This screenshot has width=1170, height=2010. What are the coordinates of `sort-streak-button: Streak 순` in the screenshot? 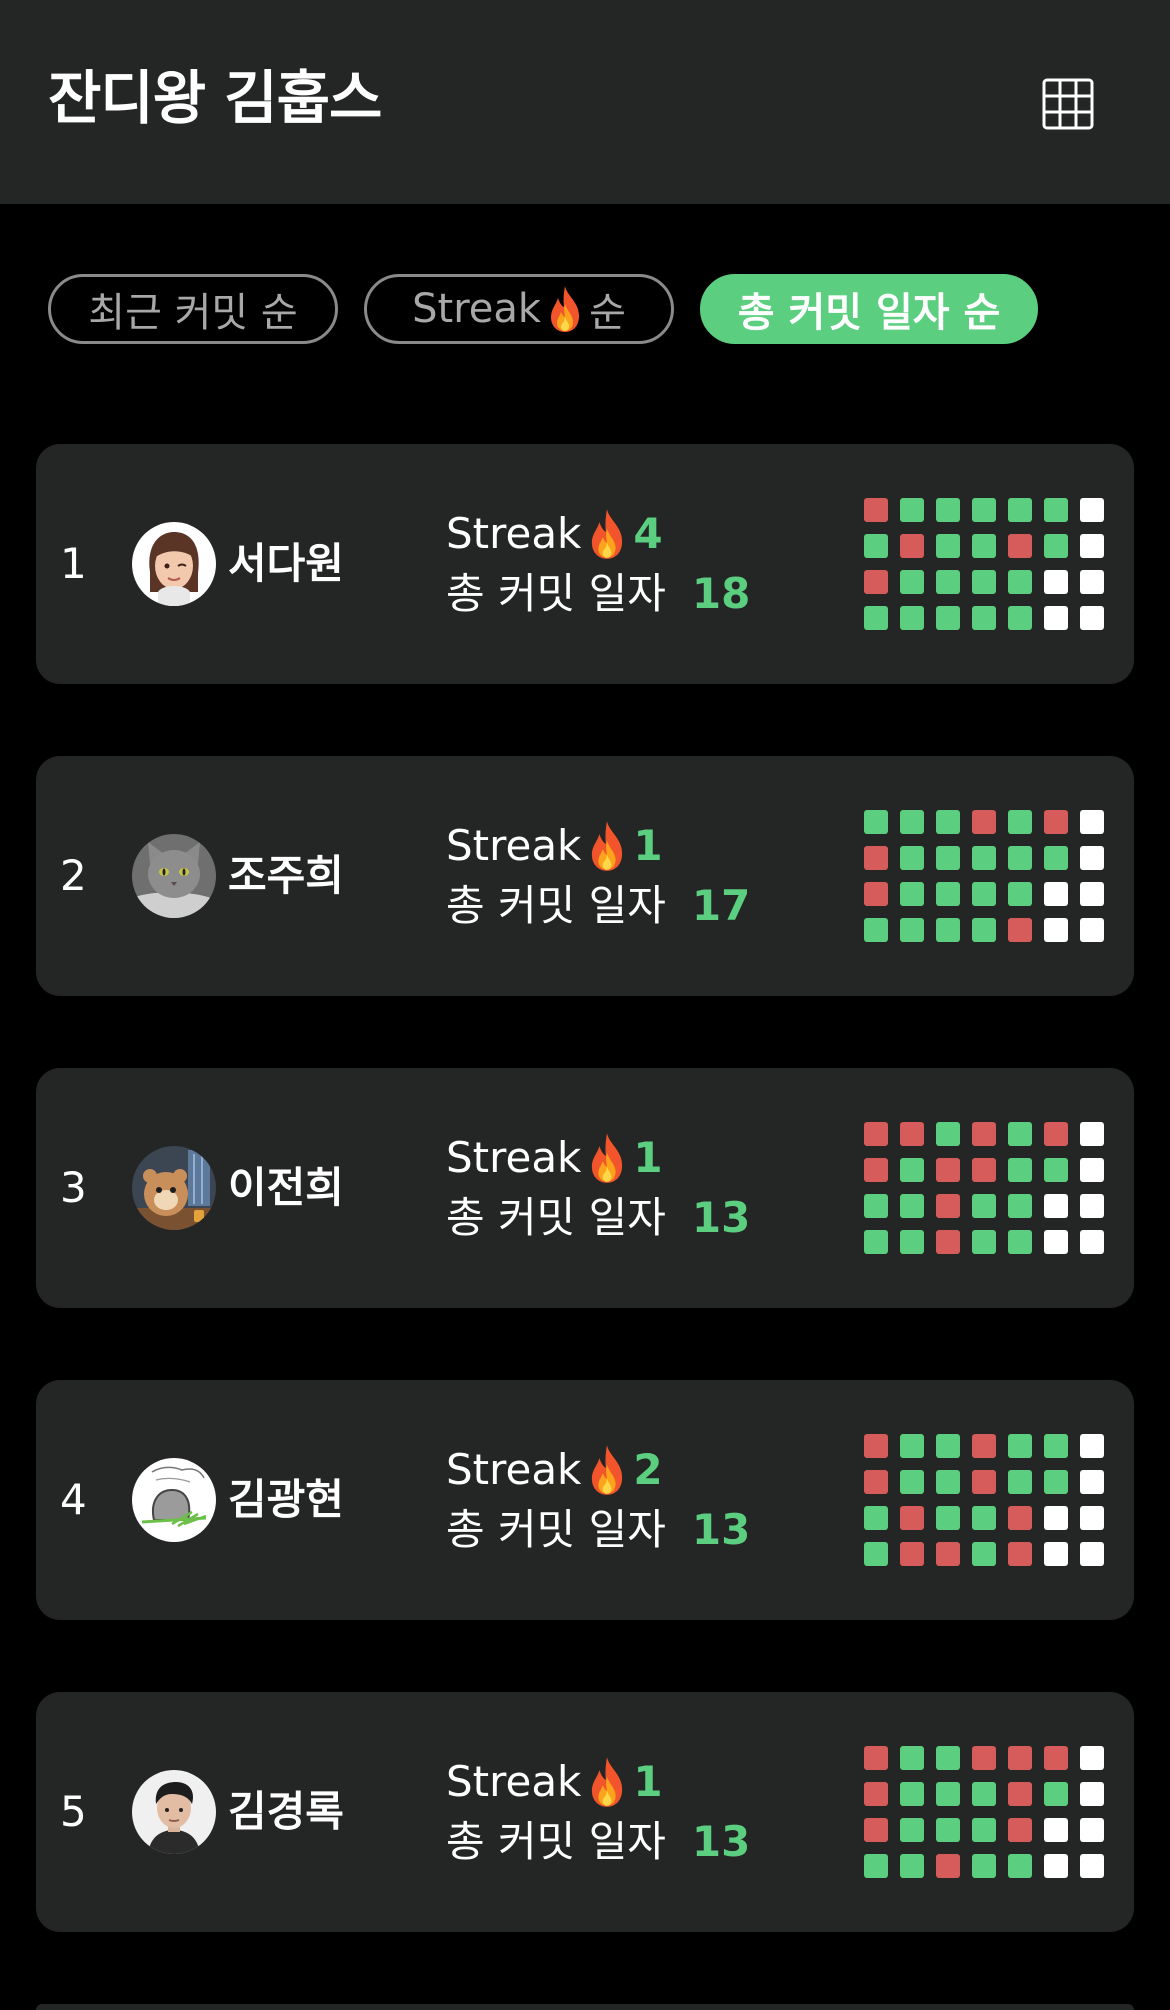 It's located at (519, 309).